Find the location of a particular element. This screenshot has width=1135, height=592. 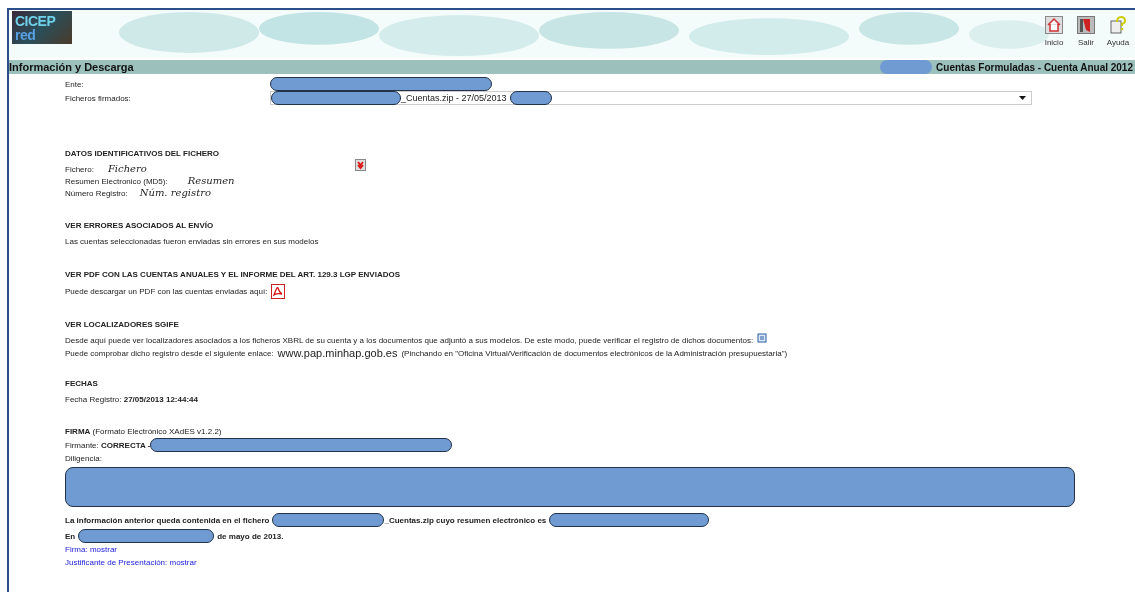

date-text: de mayo de 2013. is located at coordinates (250, 536).